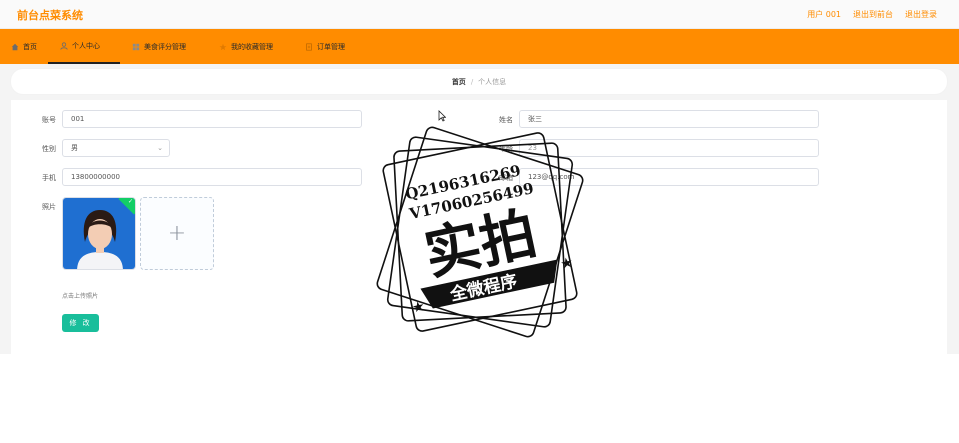 This screenshot has height=443, width=959. I want to click on back-to-front-link: 退出到前台, so click(873, 14).